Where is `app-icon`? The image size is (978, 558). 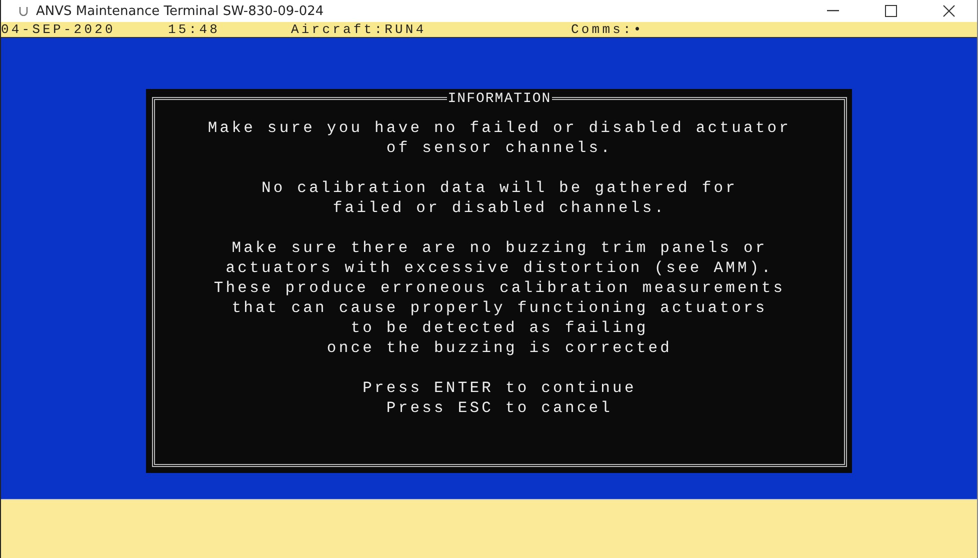 app-icon is located at coordinates (23, 11).